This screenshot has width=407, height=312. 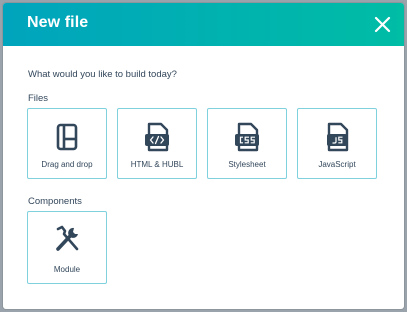 I want to click on css-file-icon, so click(x=247, y=137).